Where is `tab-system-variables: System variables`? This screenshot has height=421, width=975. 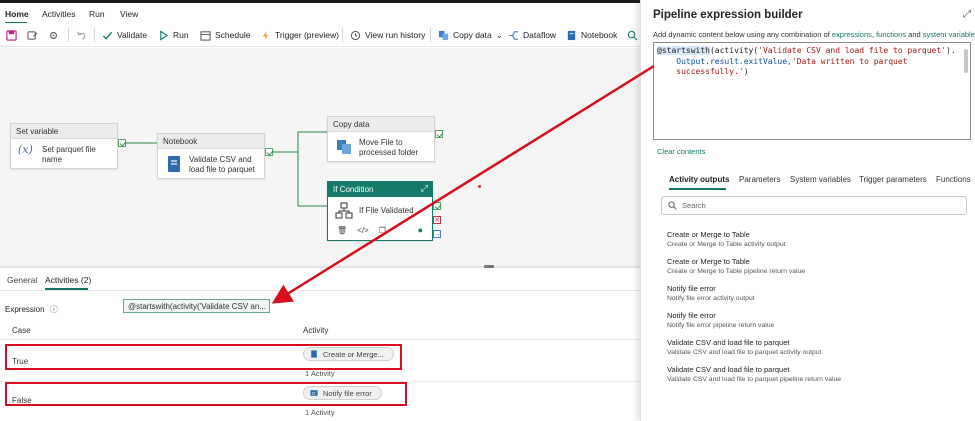 tab-system-variables: System variables is located at coordinates (820, 179).